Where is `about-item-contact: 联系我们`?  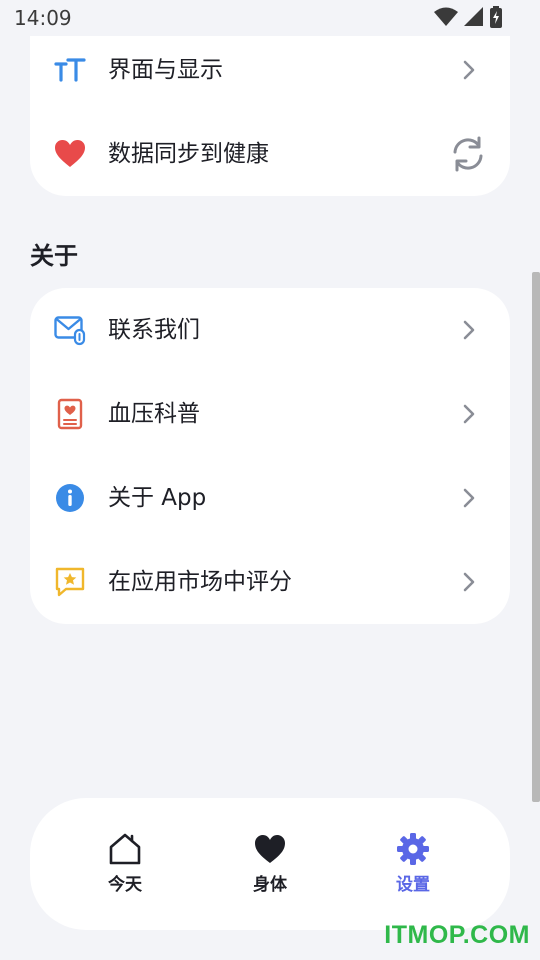 about-item-contact: 联系我们 is located at coordinates (270, 330).